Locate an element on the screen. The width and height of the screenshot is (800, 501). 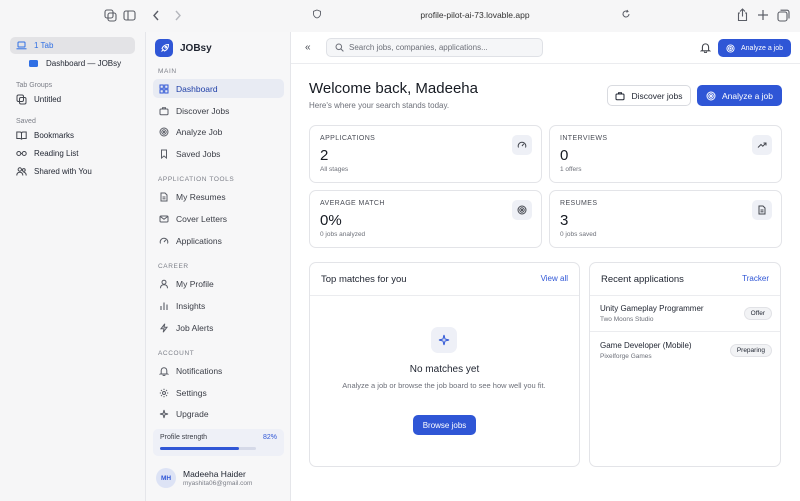
favicon-icon is located at coordinates (33, 63).